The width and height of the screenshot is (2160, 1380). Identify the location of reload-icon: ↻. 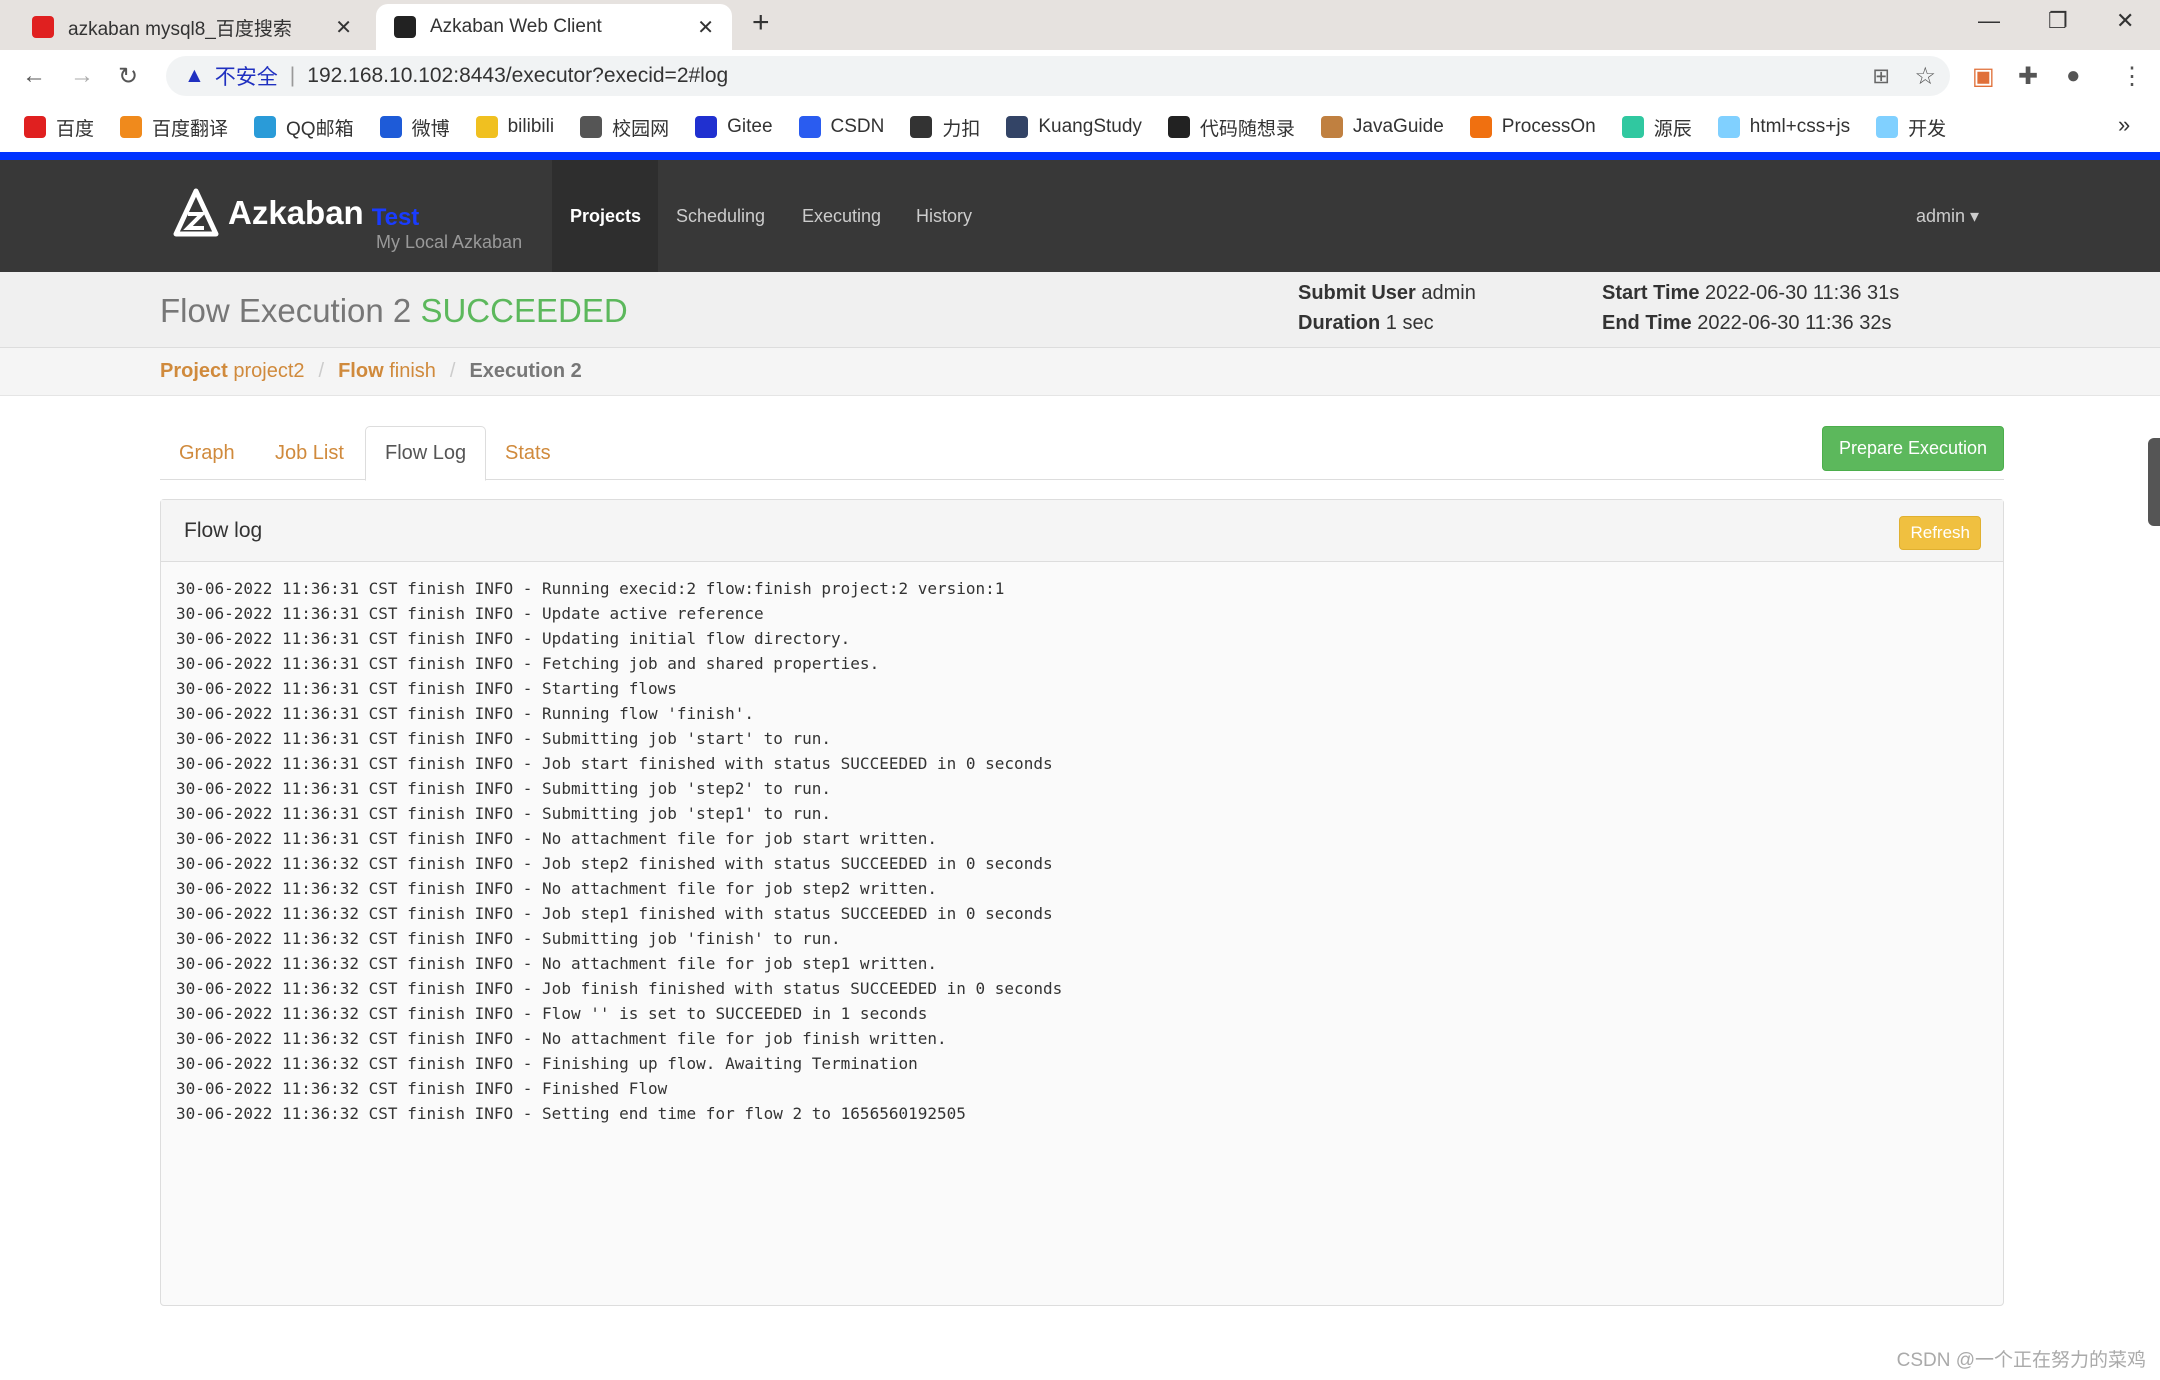
(128, 76).